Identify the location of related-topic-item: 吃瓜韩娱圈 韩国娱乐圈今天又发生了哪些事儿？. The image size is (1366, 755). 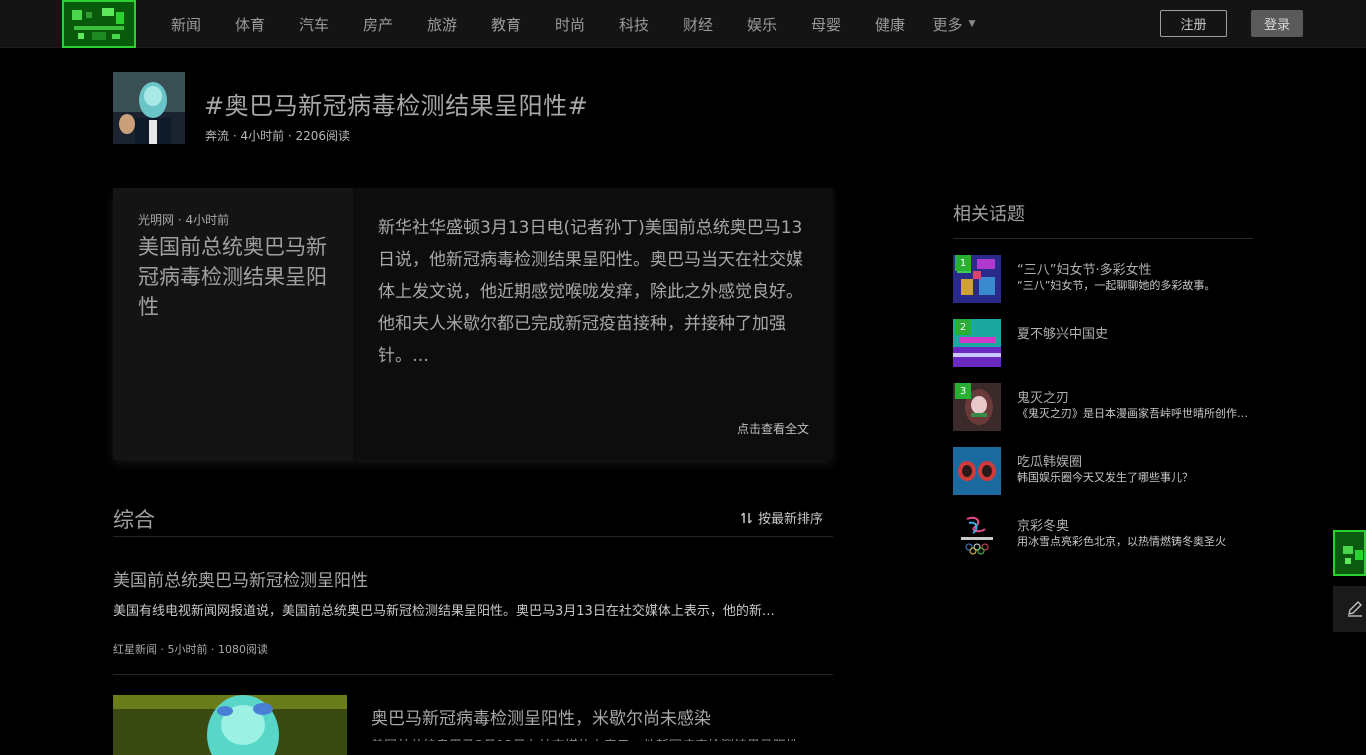
(1103, 471).